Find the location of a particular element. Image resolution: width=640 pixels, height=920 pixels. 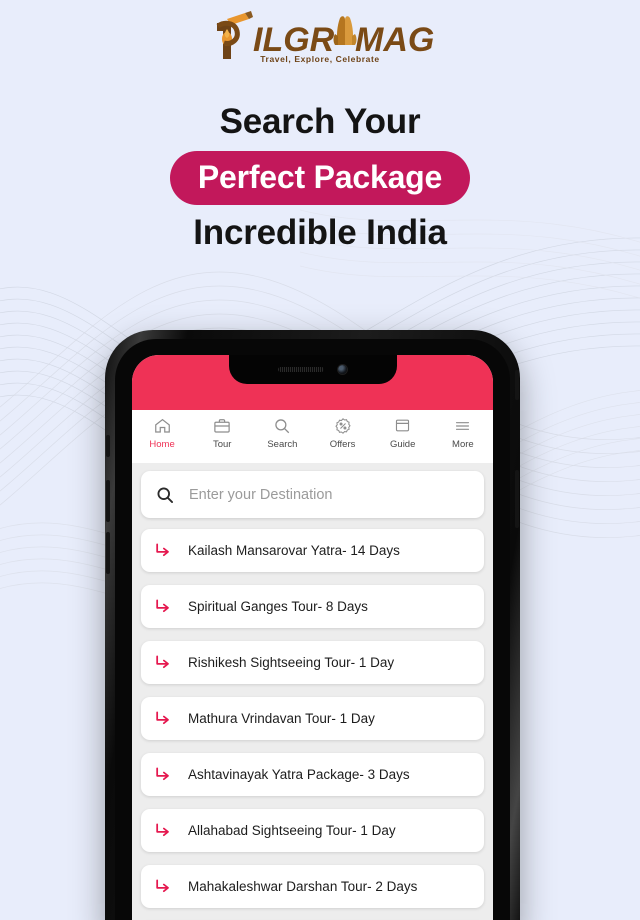

perfect-package-badge: Perfect Package is located at coordinates (320, 178).